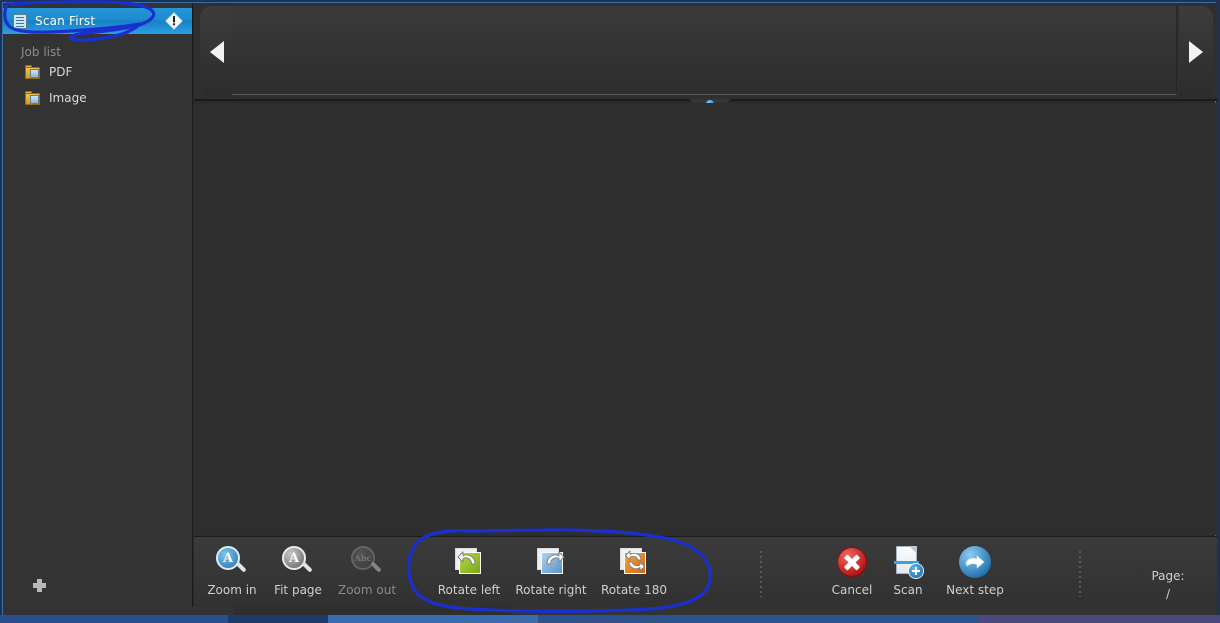  I want to click on os-taskbar, so click(610, 619).